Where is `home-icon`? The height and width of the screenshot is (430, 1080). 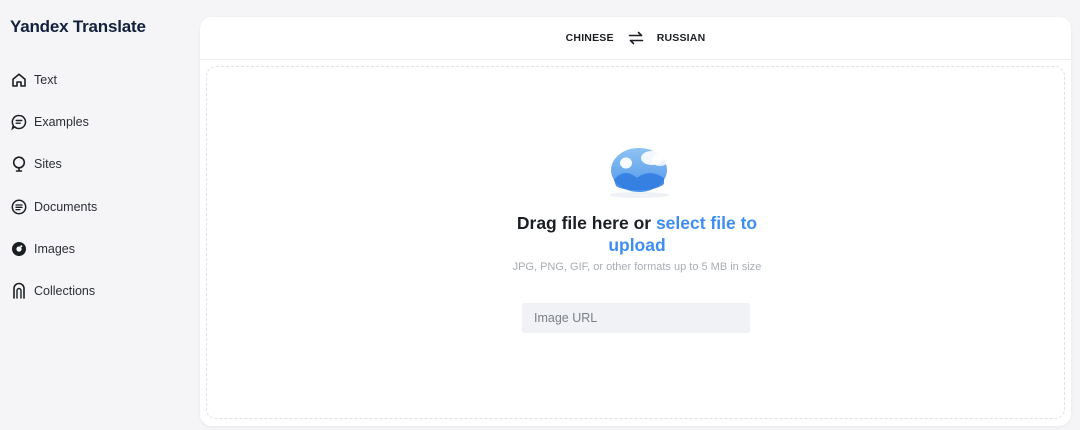
home-icon is located at coordinates (19, 80).